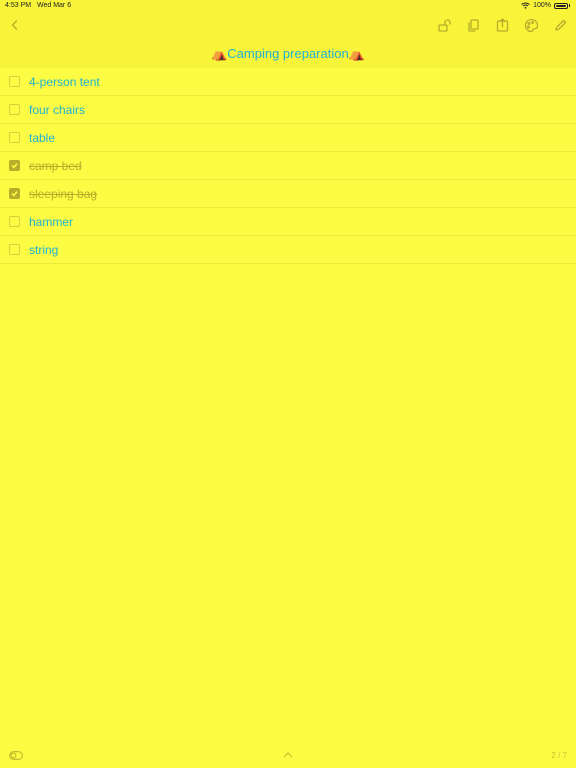  What do you see at coordinates (51, 222) in the screenshot?
I see `item-label: hammer` at bounding box center [51, 222].